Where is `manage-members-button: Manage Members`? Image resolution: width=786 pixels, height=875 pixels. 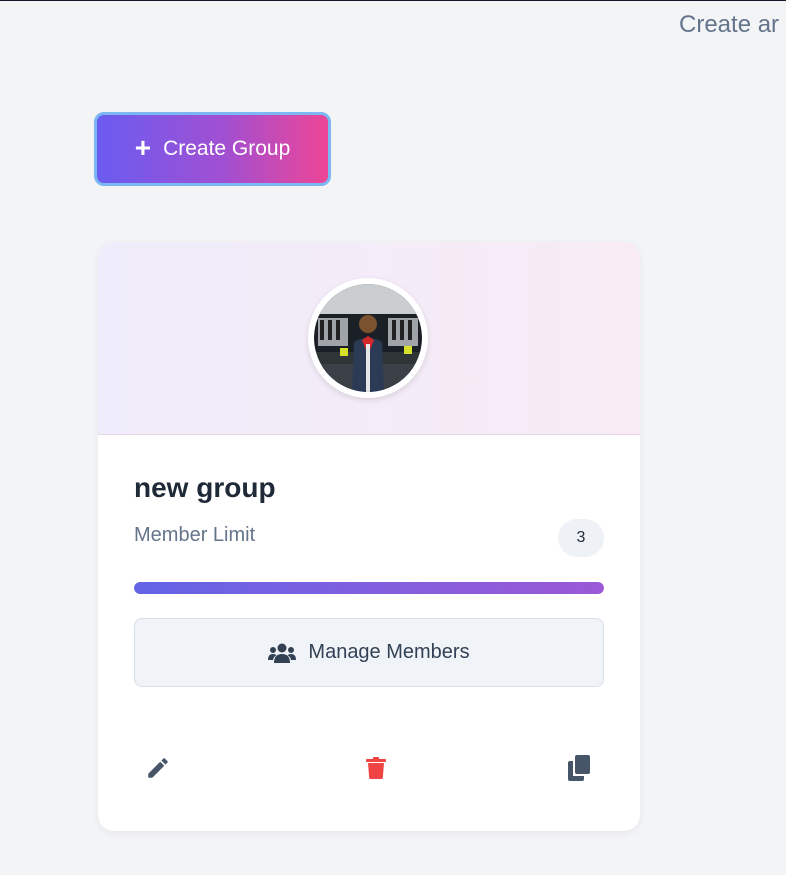
manage-members-button: Manage Members is located at coordinates (369, 652).